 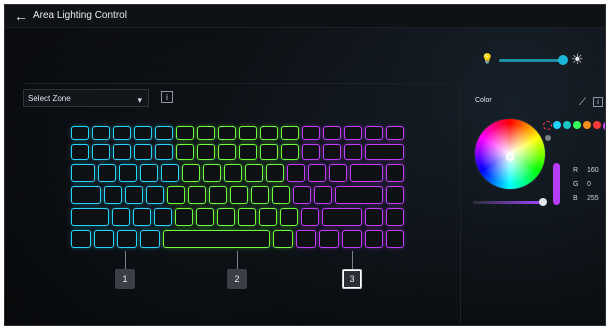 I want to click on spacebar-key, so click(x=216, y=239).